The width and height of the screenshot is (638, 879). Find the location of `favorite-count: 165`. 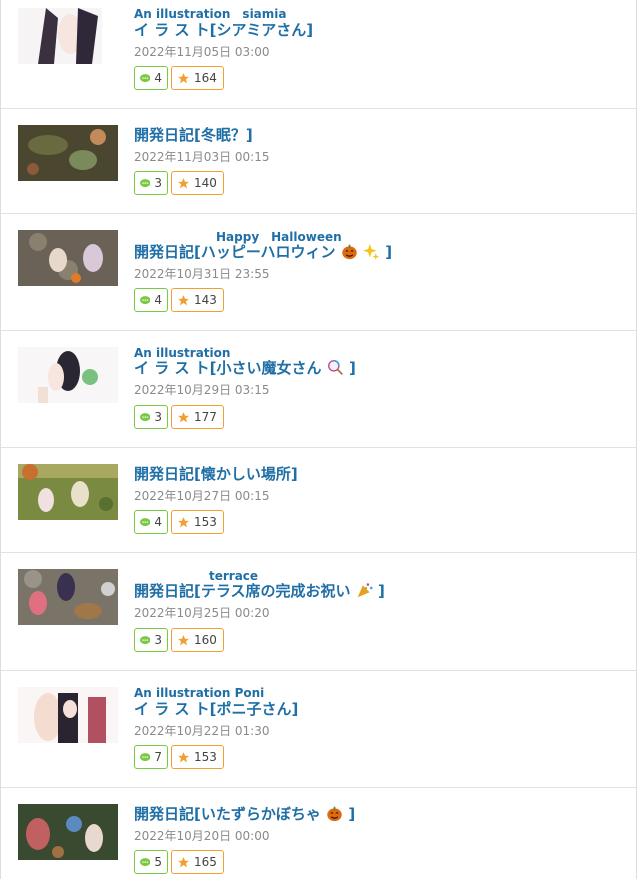

favorite-count: 165 is located at coordinates (205, 862).